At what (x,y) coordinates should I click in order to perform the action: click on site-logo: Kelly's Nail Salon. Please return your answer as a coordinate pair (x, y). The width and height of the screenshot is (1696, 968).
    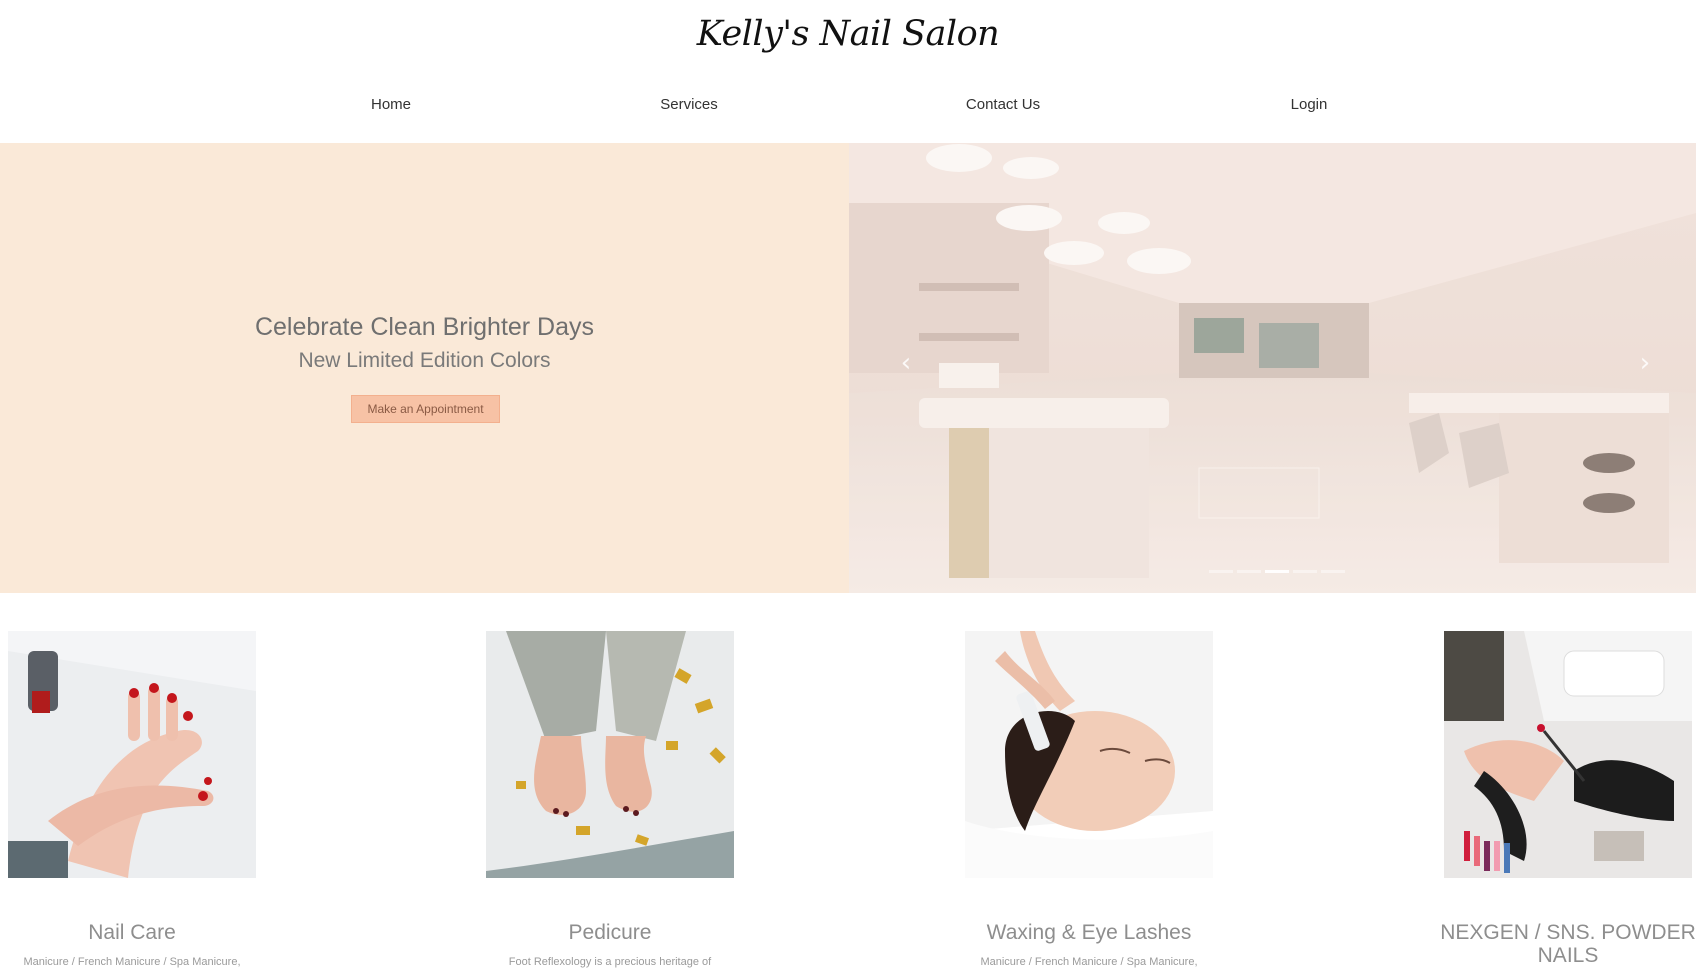
    Looking at the image, I should click on (848, 34).